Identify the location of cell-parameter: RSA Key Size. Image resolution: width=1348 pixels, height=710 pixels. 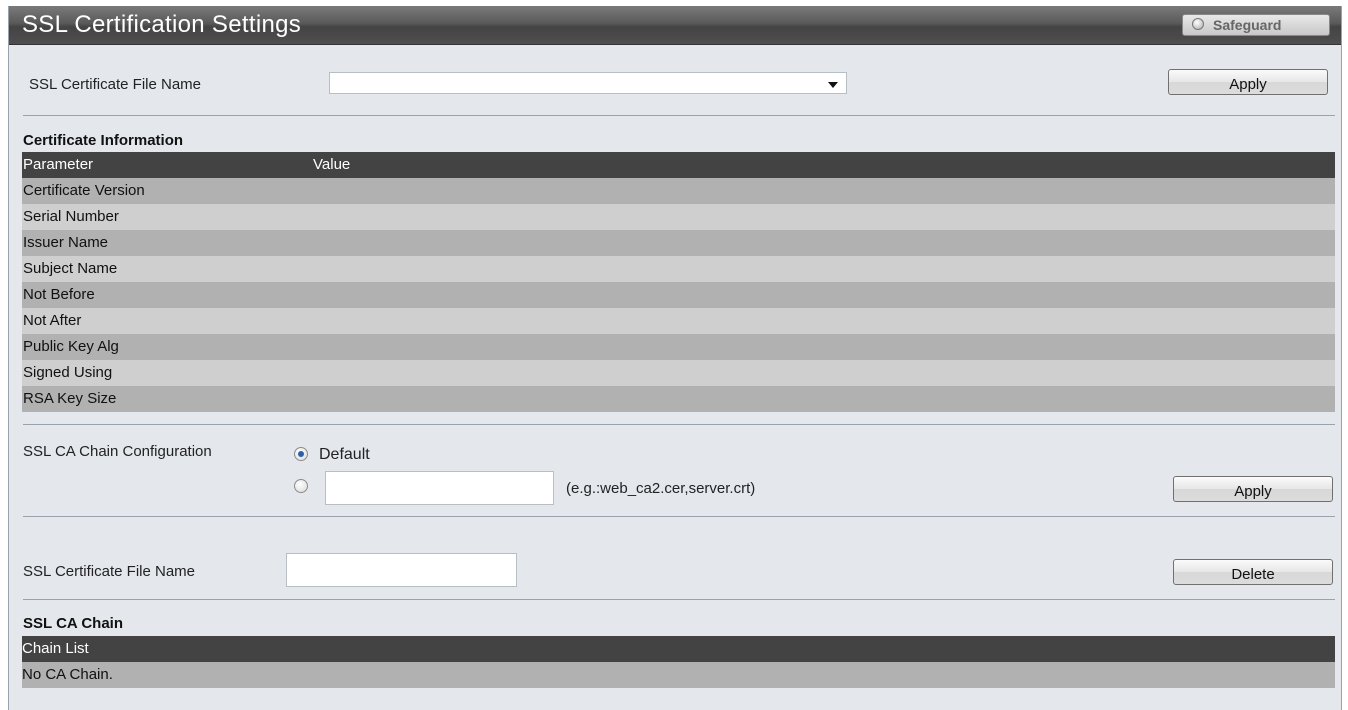
(167, 399).